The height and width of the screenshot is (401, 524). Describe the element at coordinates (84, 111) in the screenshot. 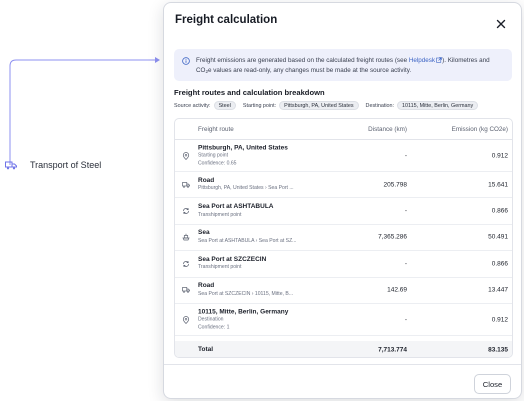

I see `connector-line` at that location.